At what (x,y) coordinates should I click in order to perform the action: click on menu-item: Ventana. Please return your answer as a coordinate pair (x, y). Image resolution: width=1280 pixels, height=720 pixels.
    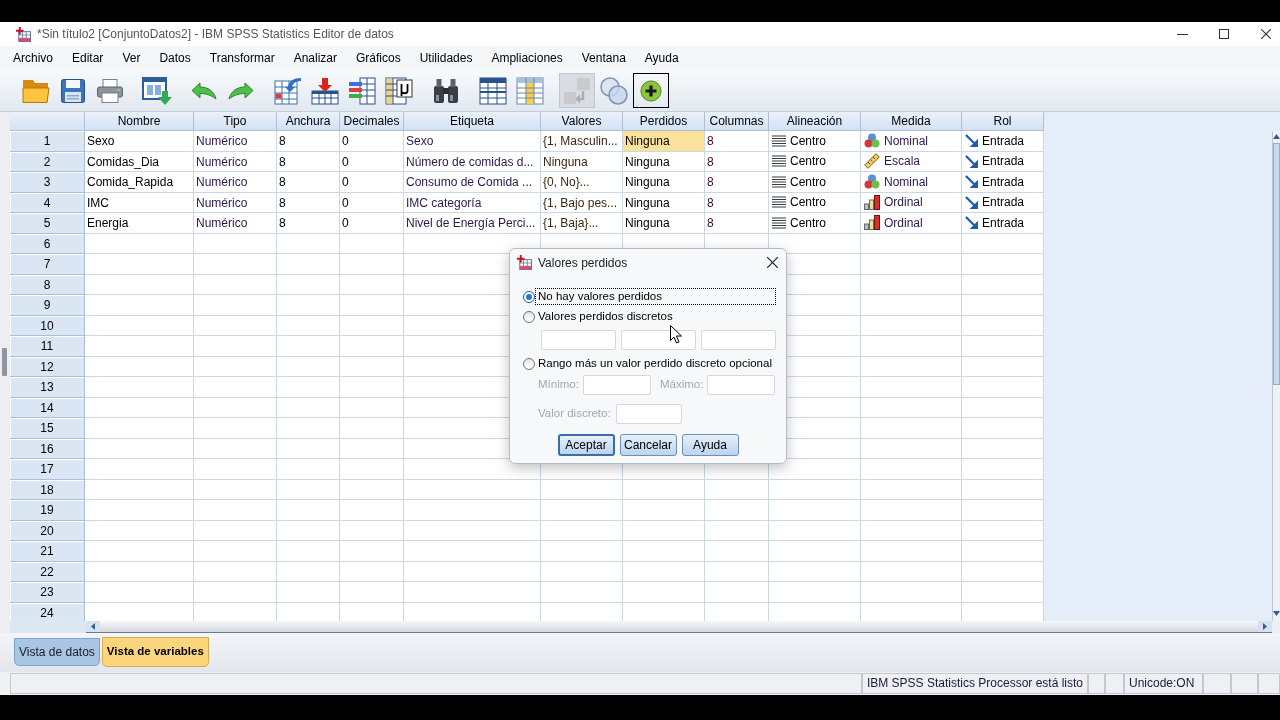
    Looking at the image, I should click on (603, 58).